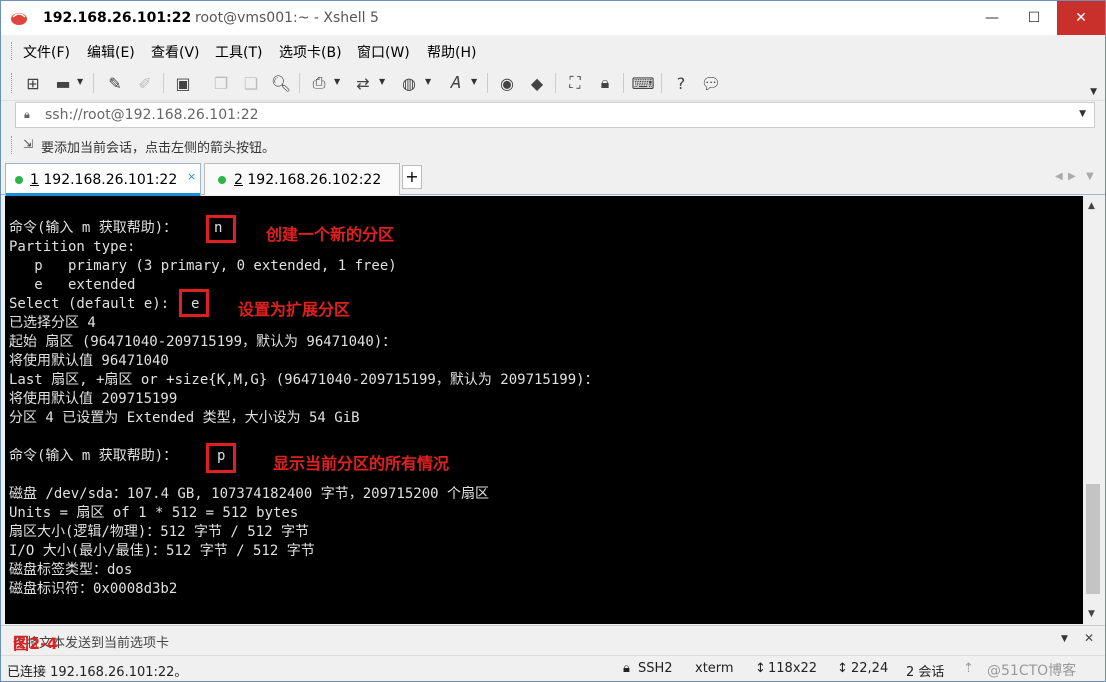  I want to click on disconnect-icon: ✐, so click(145, 83).